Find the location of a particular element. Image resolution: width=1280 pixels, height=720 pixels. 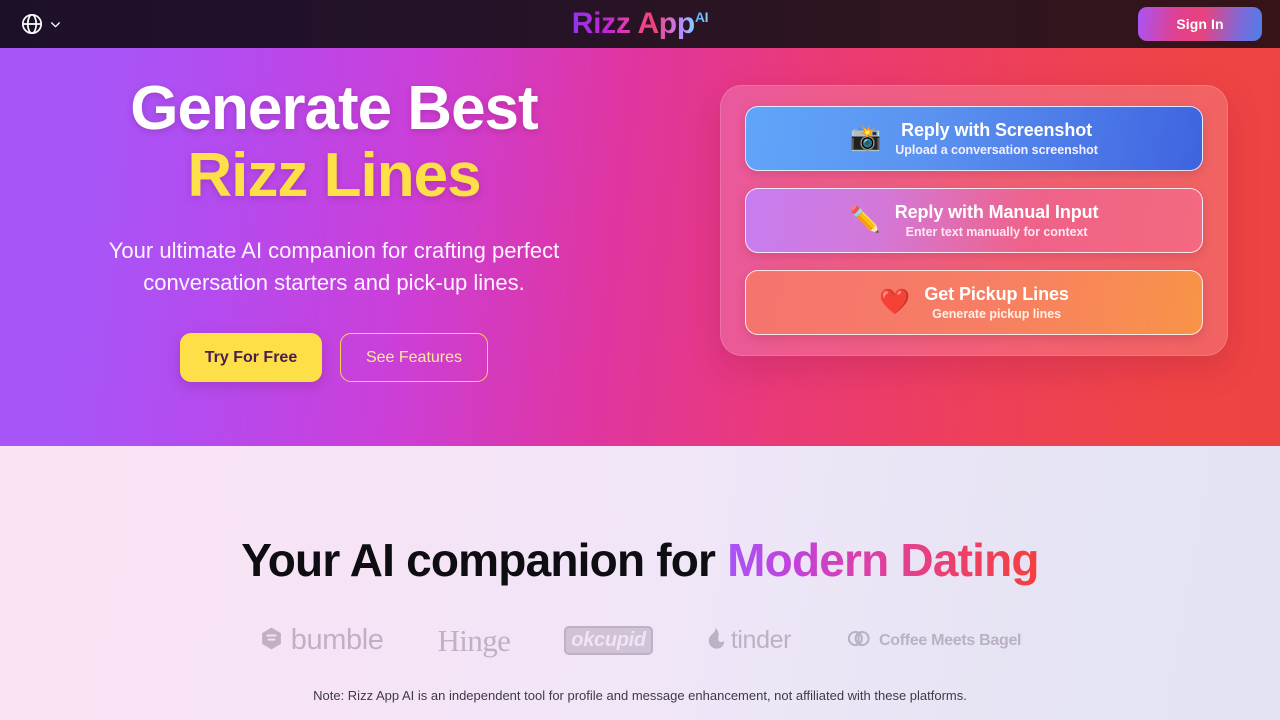

logo-bumble: bumble is located at coordinates (321, 640).